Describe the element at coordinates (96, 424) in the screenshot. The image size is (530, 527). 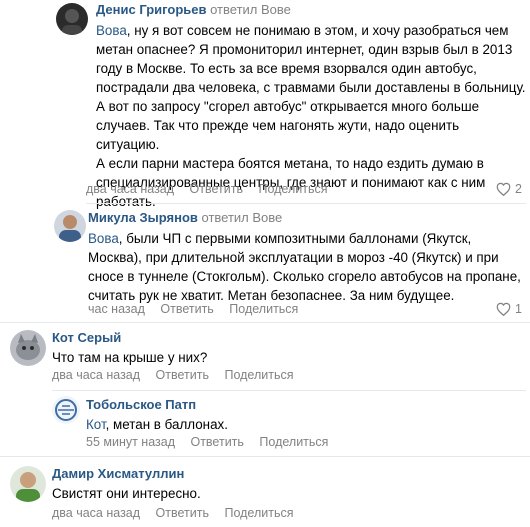
I see `addressee-link: Кот` at that location.